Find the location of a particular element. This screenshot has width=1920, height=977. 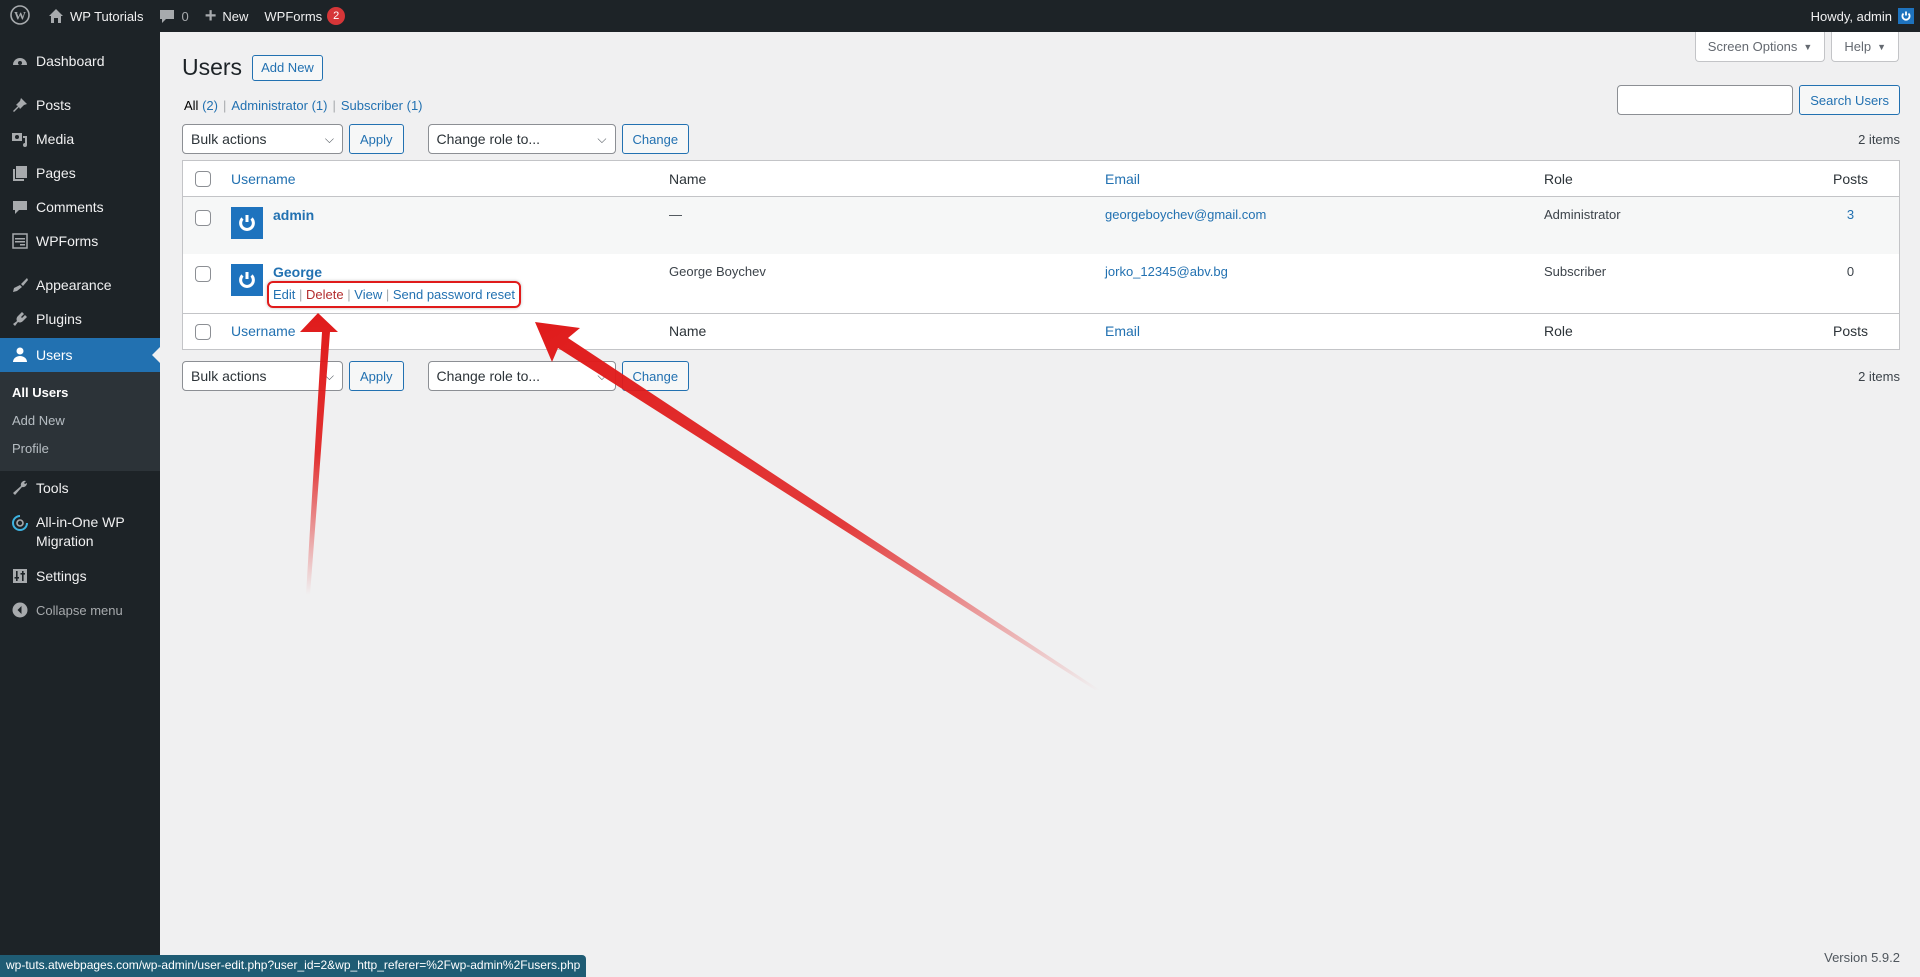

users-submenu: All Users Add New Profile is located at coordinates (80, 421).